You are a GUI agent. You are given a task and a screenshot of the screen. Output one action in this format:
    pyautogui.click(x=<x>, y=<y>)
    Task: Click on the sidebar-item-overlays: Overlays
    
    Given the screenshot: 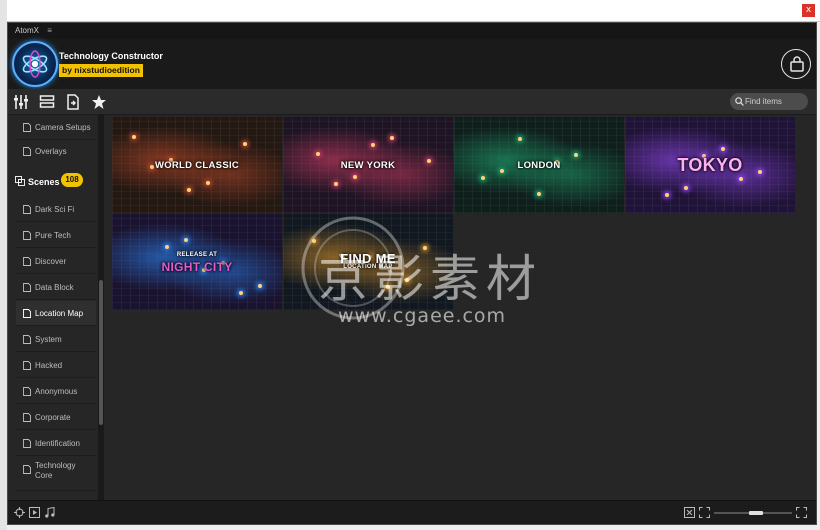 What is the action you would take?
    pyautogui.click(x=56, y=151)
    